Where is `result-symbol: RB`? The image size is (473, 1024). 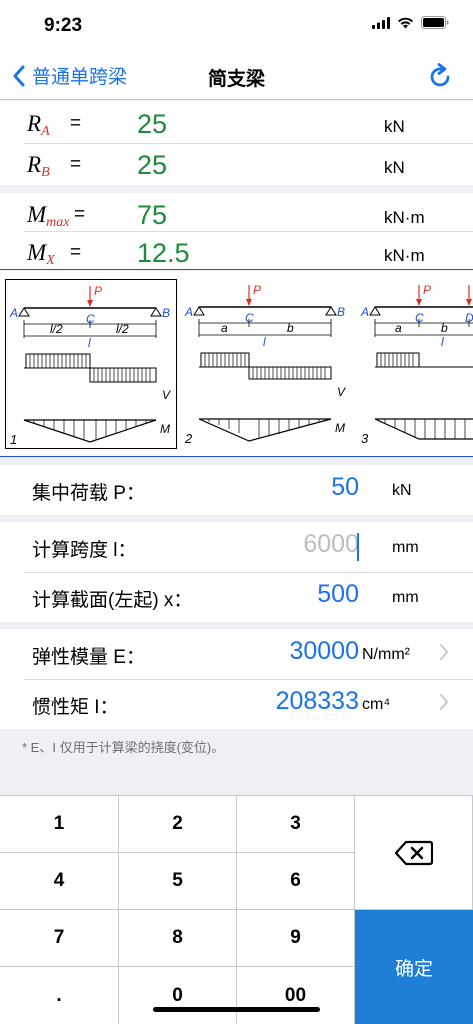
result-symbol: RB is located at coordinates (38, 166).